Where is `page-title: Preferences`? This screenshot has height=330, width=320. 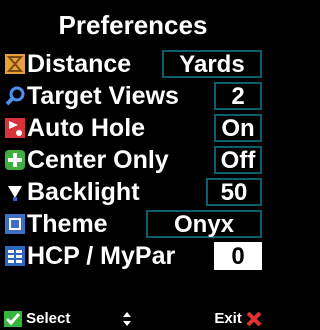 page-title: Preferences is located at coordinates (133, 25).